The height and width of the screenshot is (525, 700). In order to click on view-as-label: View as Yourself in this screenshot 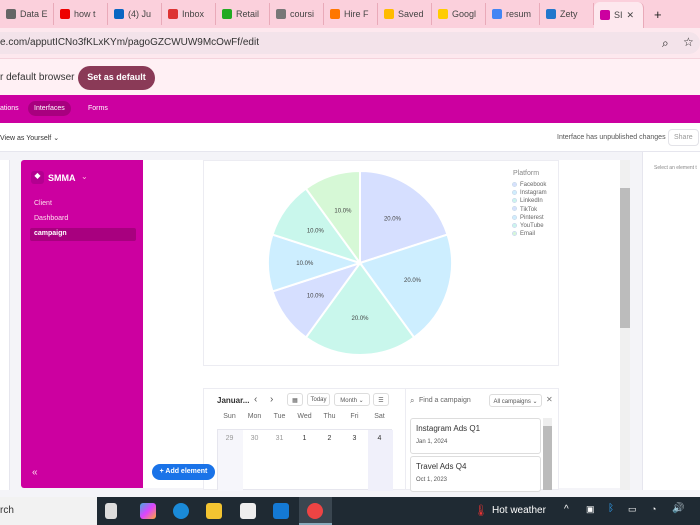, I will do `click(26, 138)`.